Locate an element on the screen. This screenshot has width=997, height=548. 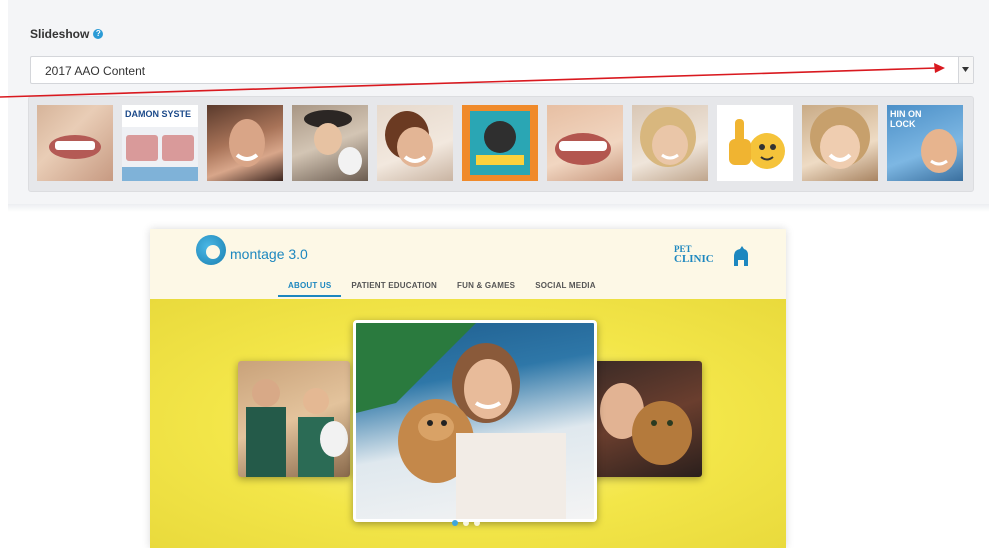
nav-social-media: SOCIAL MEDIA is located at coordinates (565, 289).